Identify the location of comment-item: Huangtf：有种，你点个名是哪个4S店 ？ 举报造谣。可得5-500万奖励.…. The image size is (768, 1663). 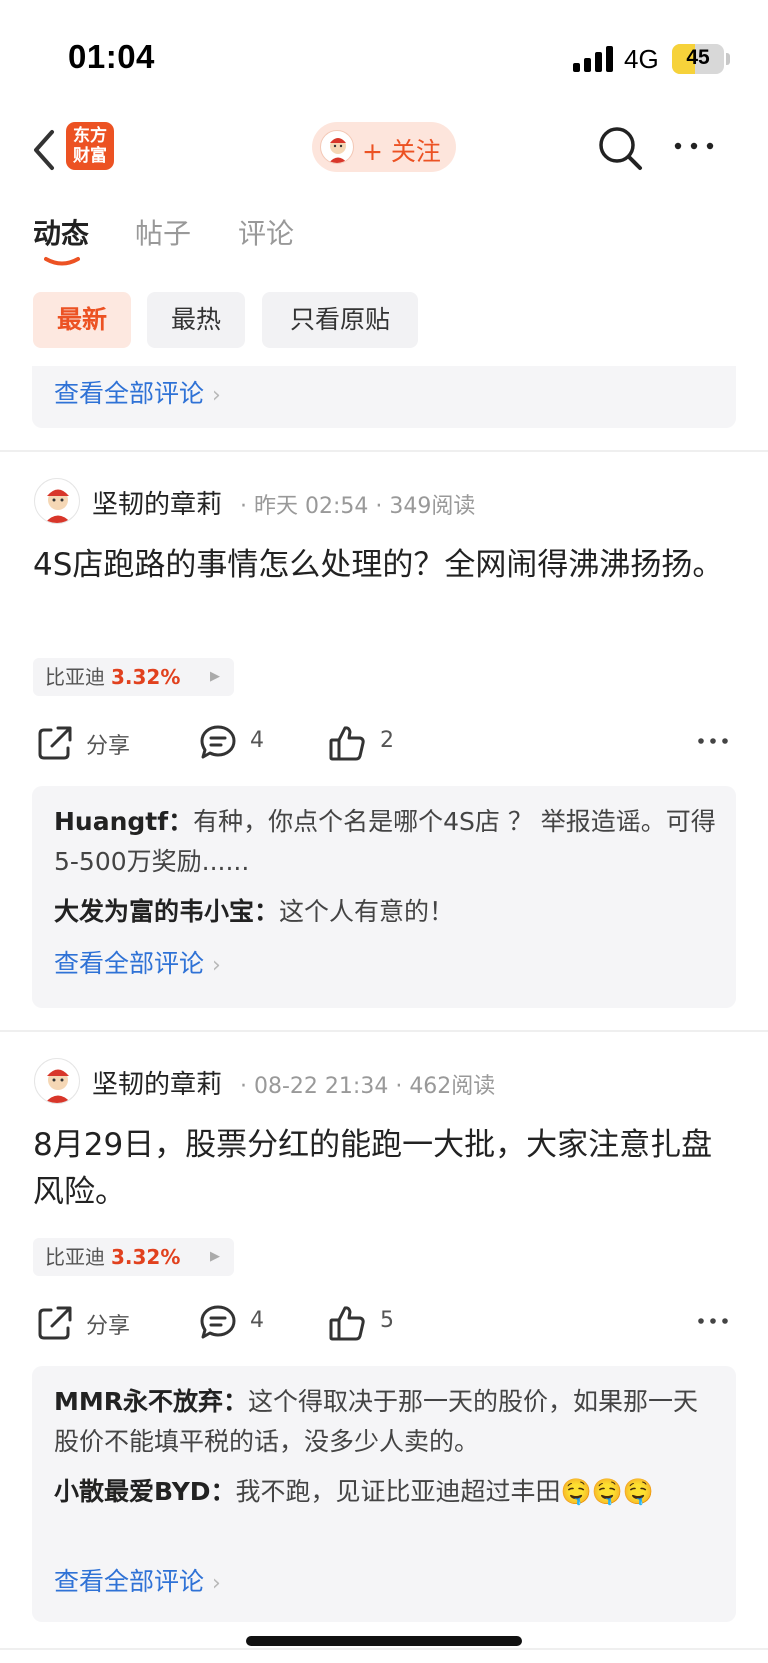
(387, 842).